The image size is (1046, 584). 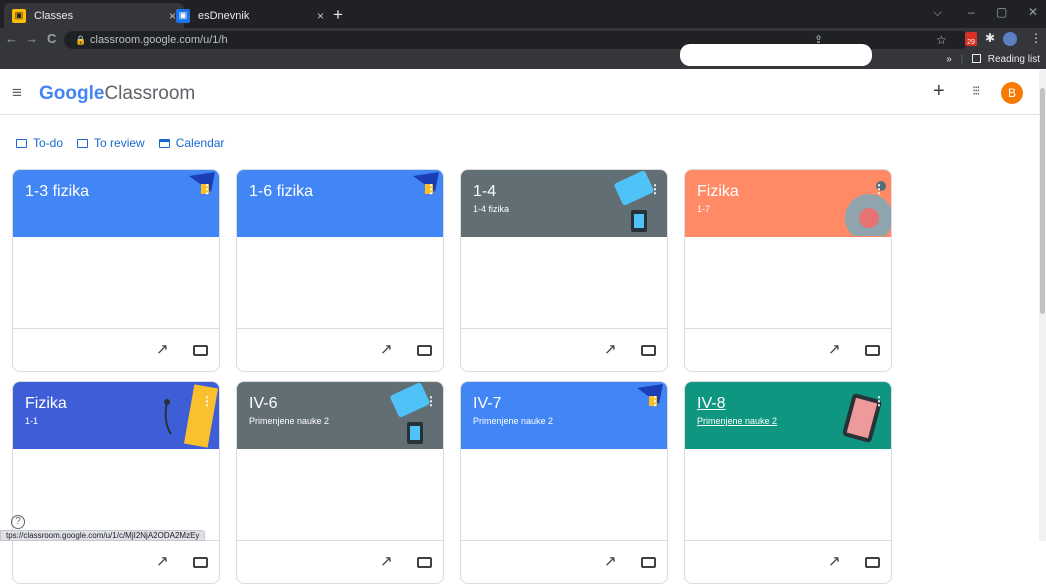 What do you see at coordinates (54, 15) in the screenshot?
I see `tab-classes-title: Classes` at bounding box center [54, 15].